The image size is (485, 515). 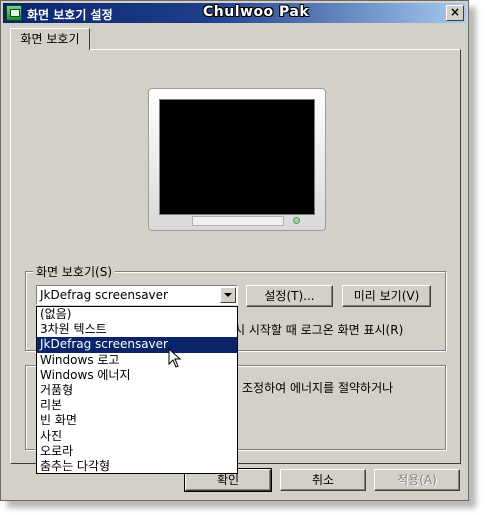 I want to click on ok-button-label: 확인, so click(x=228, y=480).